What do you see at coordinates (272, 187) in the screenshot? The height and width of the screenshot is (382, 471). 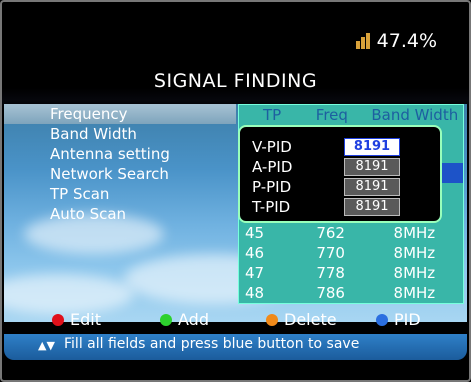 I see `p-pid-label: P-PID` at bounding box center [272, 187].